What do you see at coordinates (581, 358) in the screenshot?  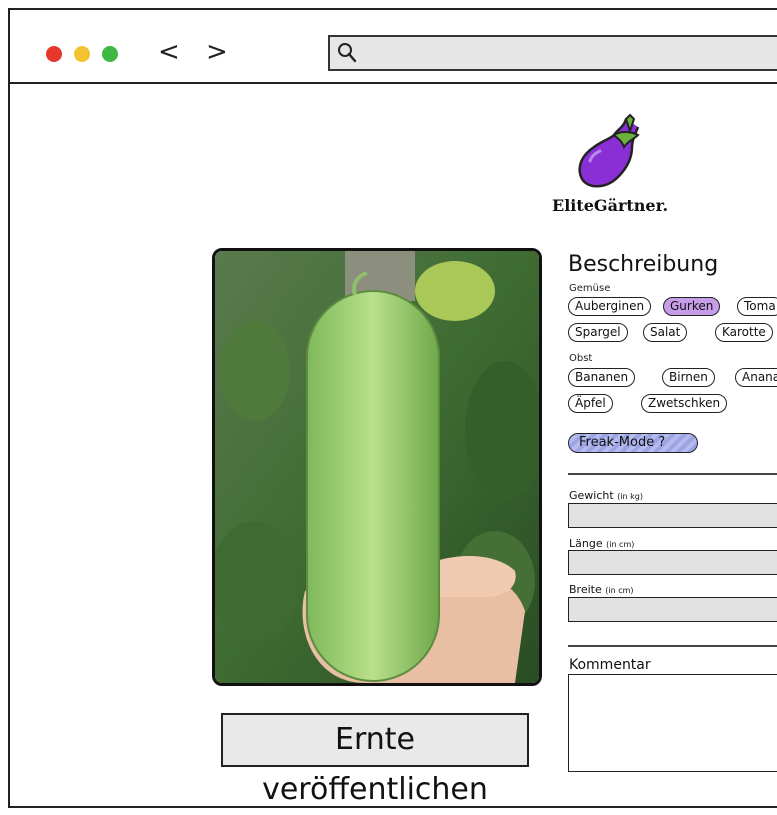 I see `group-label-obst: Obst` at bounding box center [581, 358].